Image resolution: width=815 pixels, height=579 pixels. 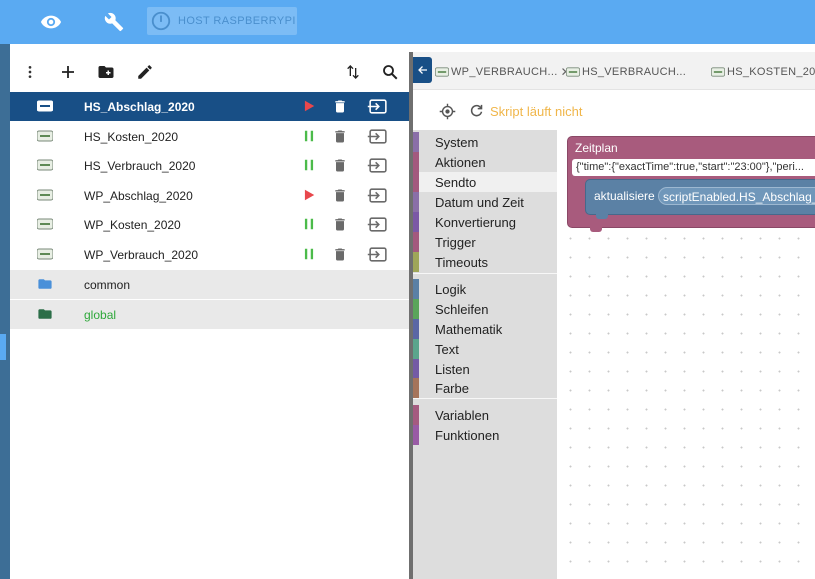 What do you see at coordinates (209, 106) in the screenshot?
I see `script-row: HS_Abschlag_2020` at bounding box center [209, 106].